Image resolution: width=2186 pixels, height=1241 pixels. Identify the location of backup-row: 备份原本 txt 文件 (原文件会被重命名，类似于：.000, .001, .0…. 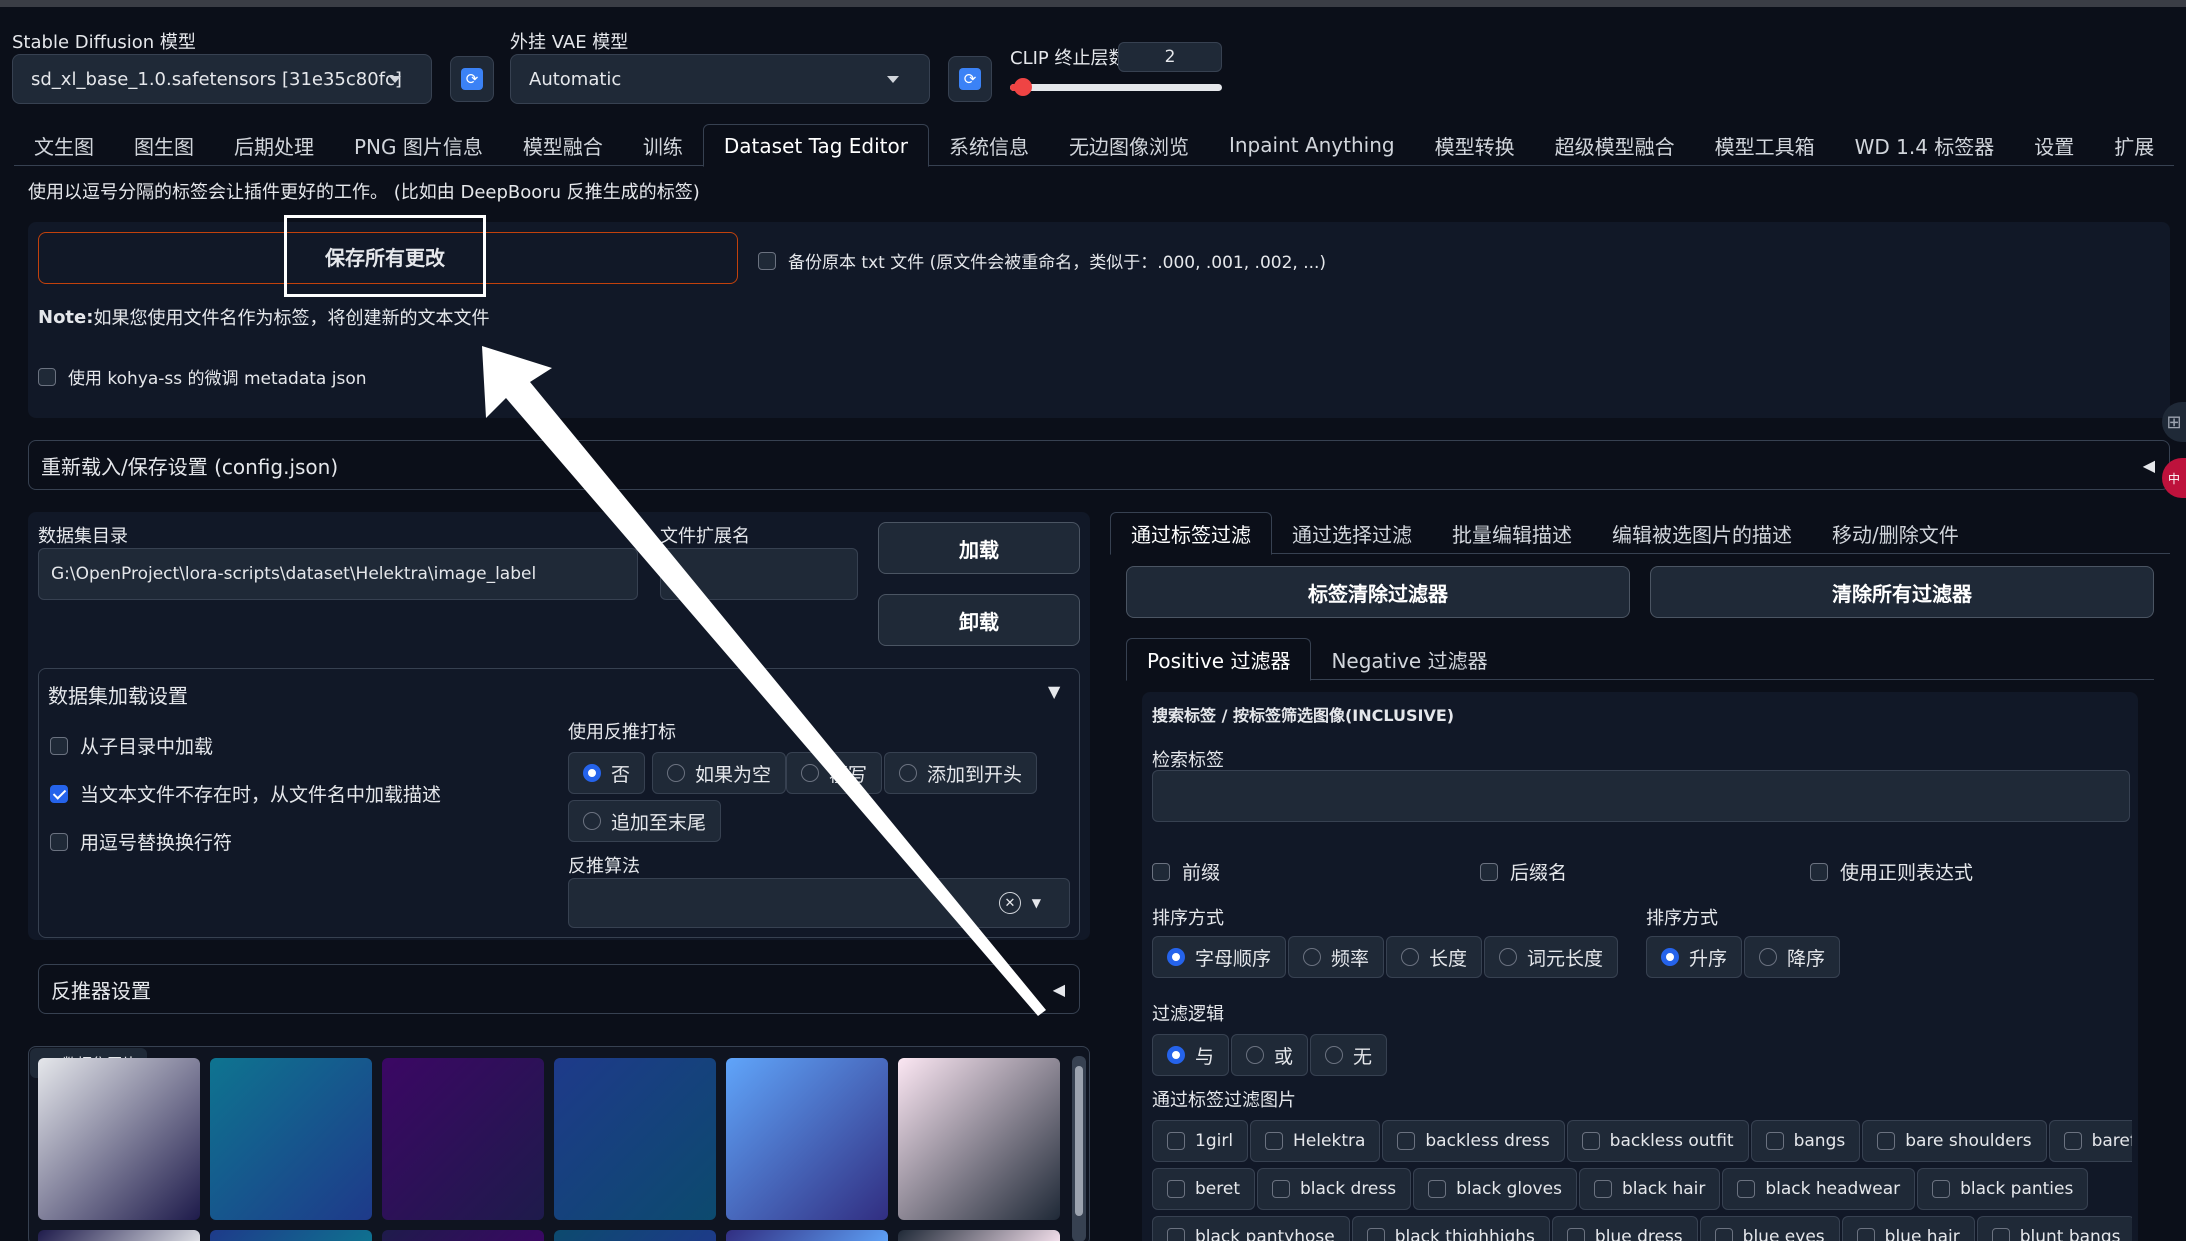
(1042, 260).